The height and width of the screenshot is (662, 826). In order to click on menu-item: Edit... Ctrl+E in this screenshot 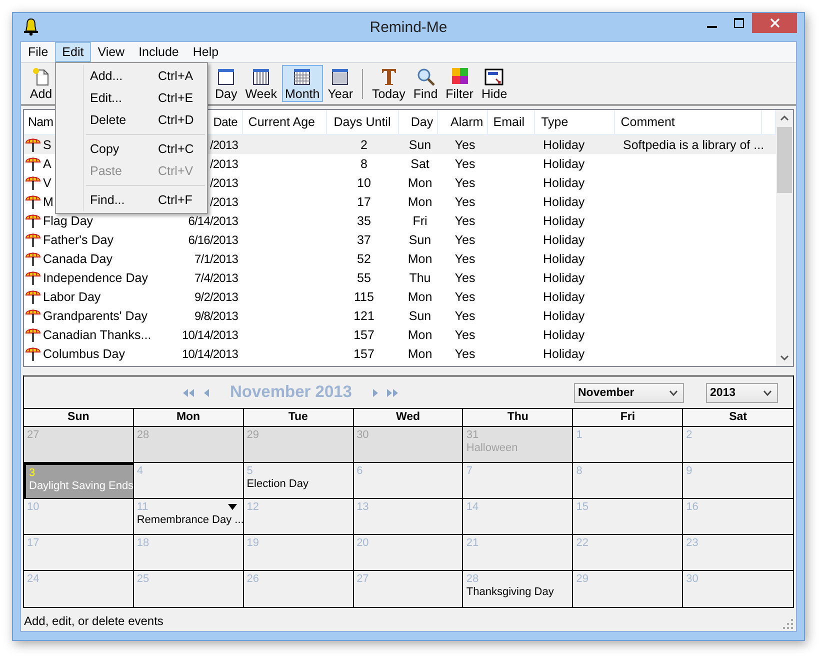, I will do `click(131, 98)`.